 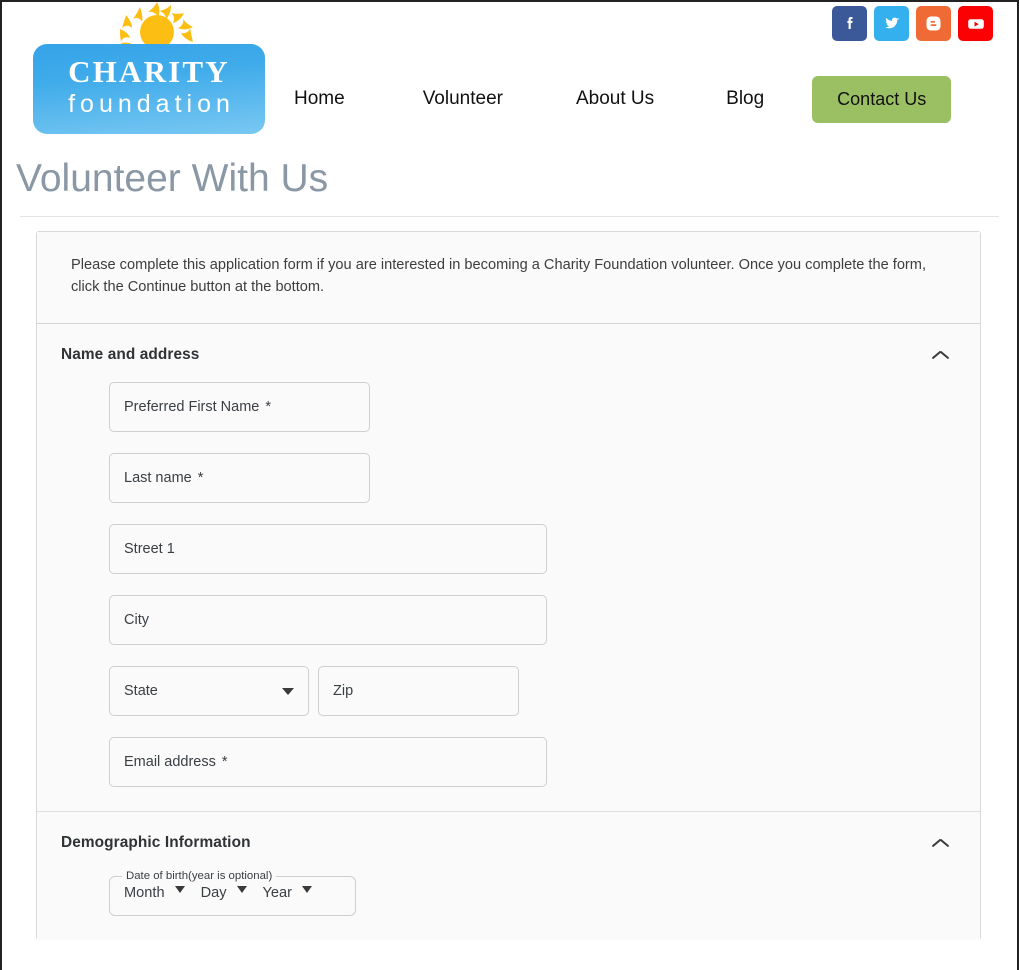 What do you see at coordinates (209, 691) in the screenshot?
I see `state-select: State` at bounding box center [209, 691].